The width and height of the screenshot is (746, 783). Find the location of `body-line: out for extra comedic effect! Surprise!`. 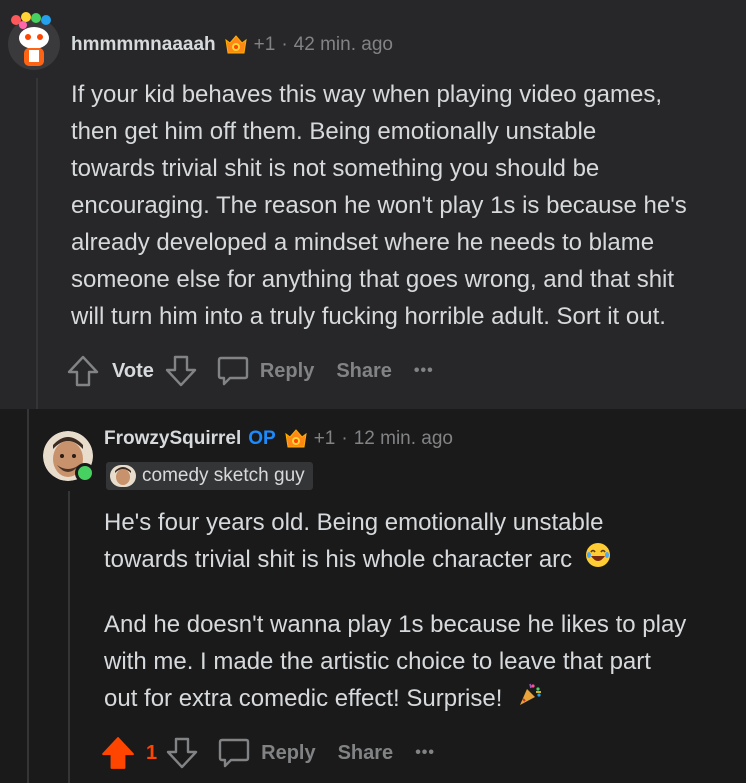

body-line: out for extra comedic effect! Surprise! is located at coordinates (424, 699).